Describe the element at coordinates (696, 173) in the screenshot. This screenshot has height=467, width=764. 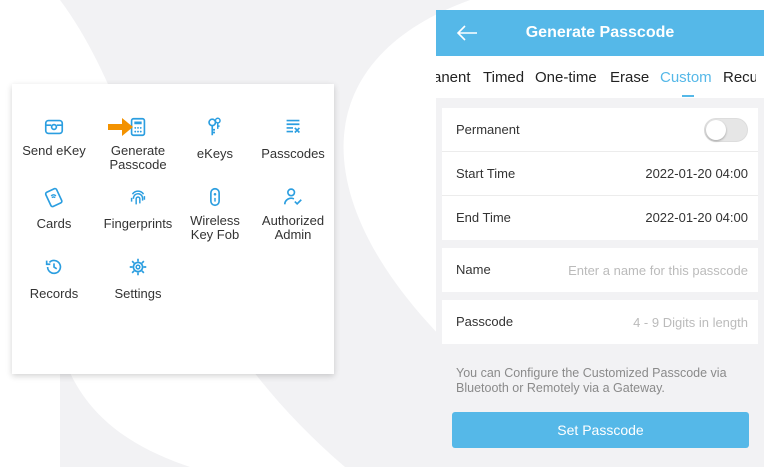
I see `start-time-value: 2022-01-20 04:00` at that location.